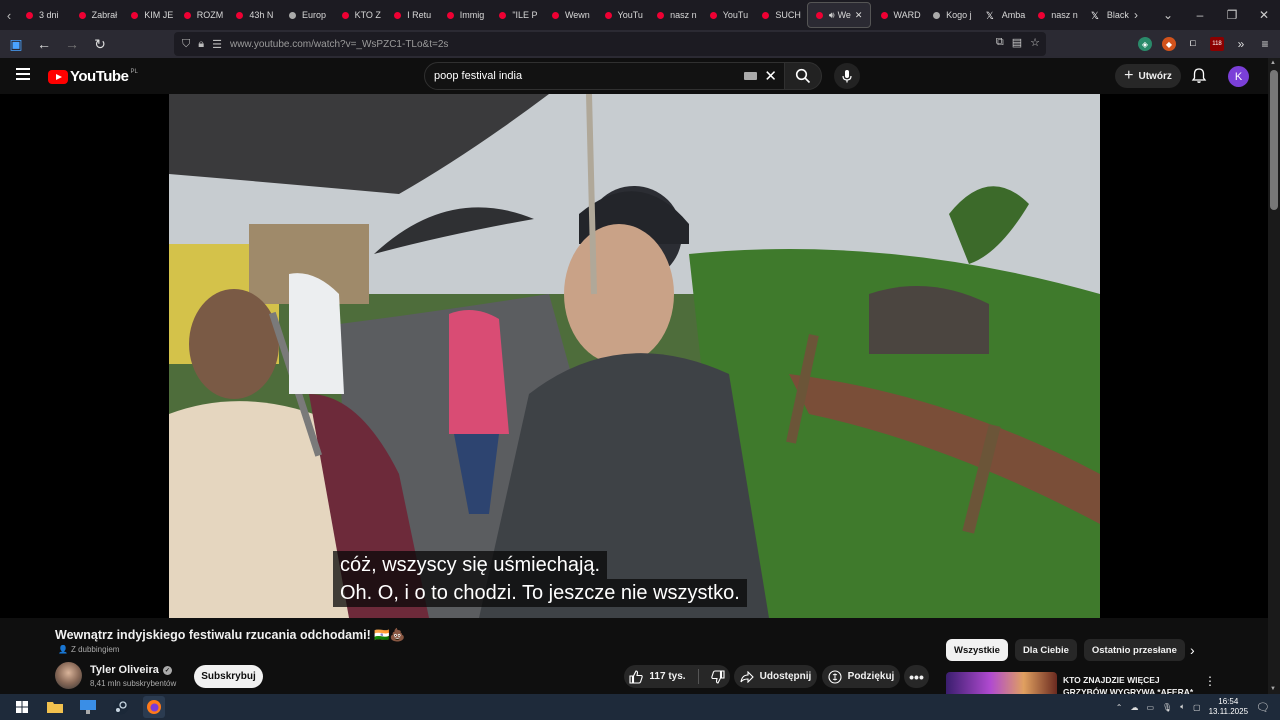 The height and width of the screenshot is (720, 1280). What do you see at coordinates (1217, 44) in the screenshot?
I see `ublock-extension-icon: 118` at bounding box center [1217, 44].